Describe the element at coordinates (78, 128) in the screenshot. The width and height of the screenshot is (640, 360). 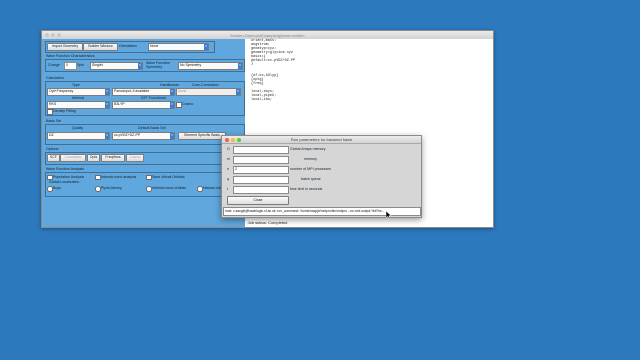
I see `quality-label: Quality` at that location.